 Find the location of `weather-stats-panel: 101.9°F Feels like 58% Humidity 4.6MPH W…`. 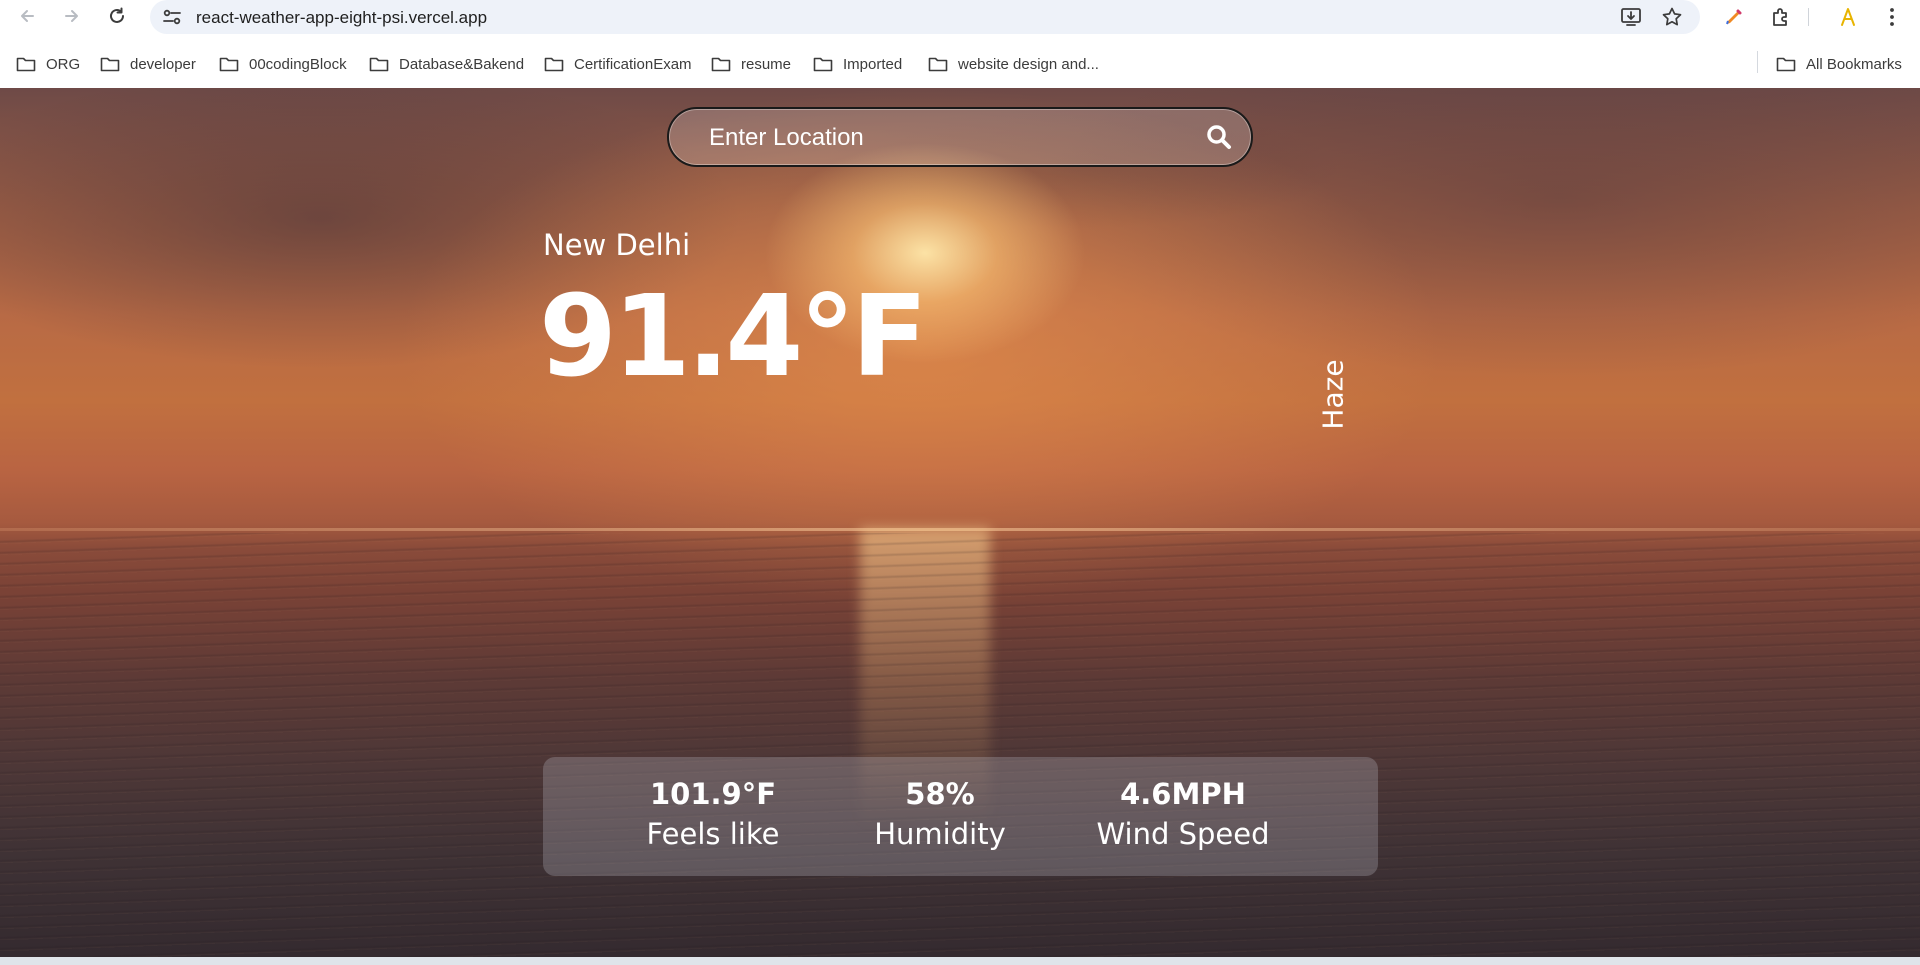

weather-stats-panel: 101.9°F Feels like 58% Humidity 4.6MPH W… is located at coordinates (960, 816).